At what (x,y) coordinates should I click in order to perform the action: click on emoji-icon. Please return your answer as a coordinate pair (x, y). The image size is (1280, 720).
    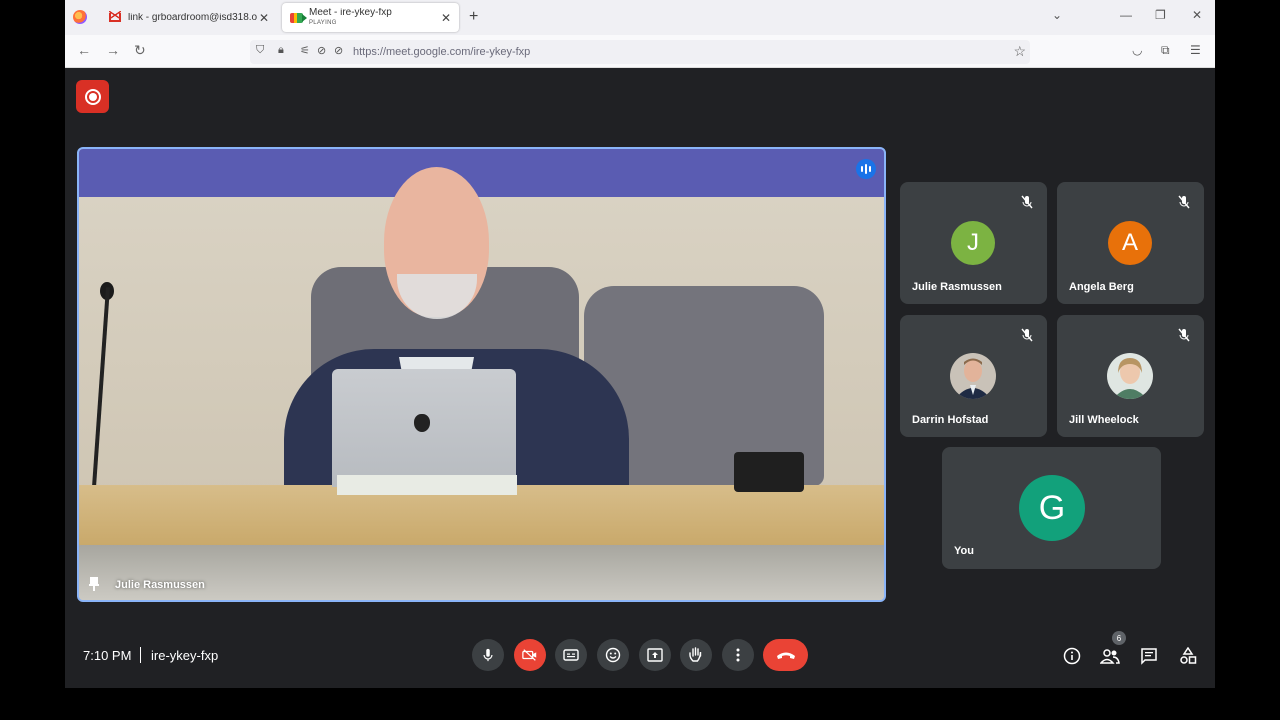
    Looking at the image, I should click on (613, 655).